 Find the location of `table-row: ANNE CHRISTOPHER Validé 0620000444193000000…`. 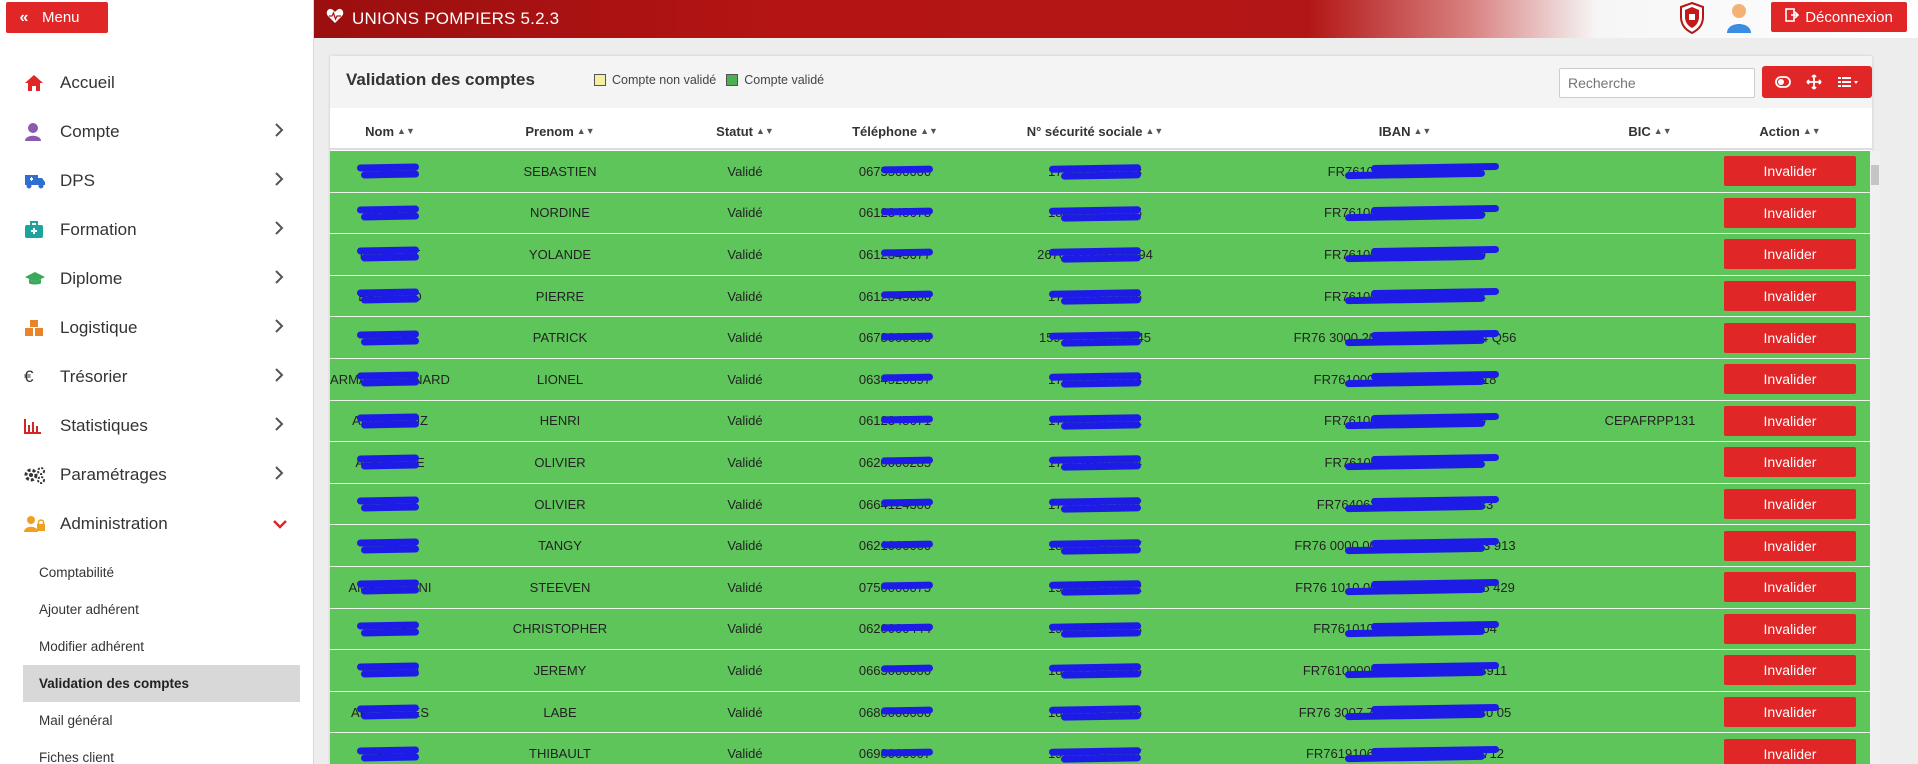

table-row: ANNE CHRISTOPHER Validé 0620000444193000000… is located at coordinates (1100, 629).